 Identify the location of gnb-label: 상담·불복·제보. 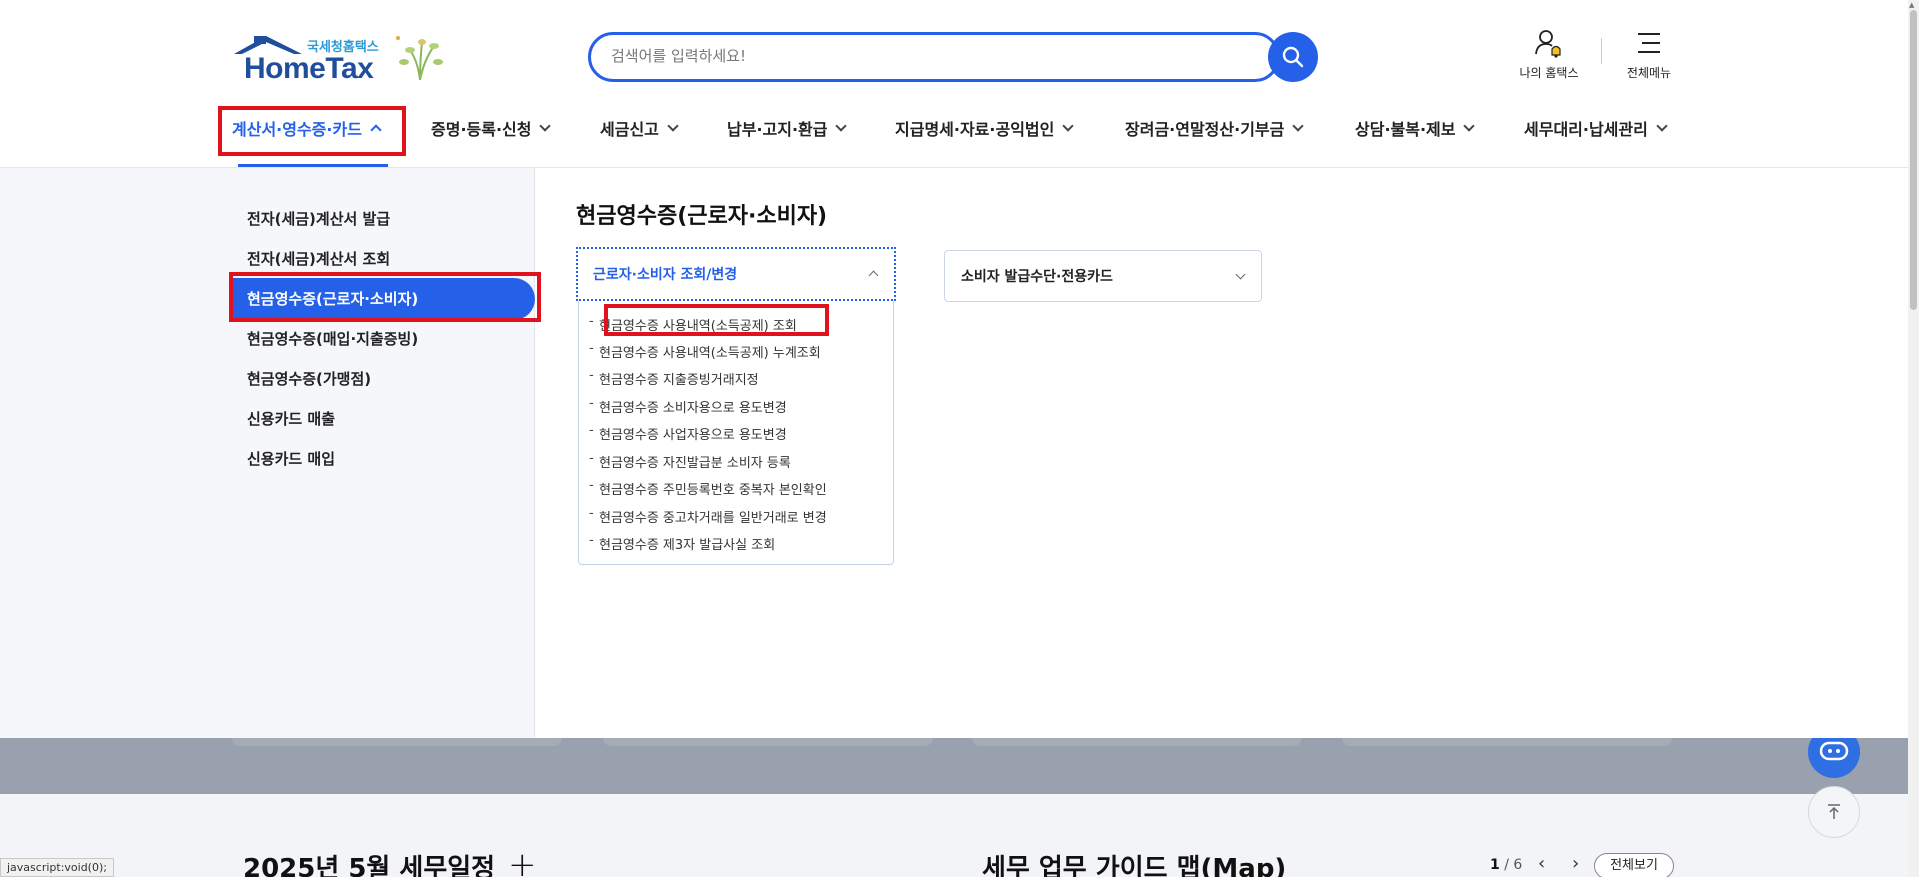
(1405, 129).